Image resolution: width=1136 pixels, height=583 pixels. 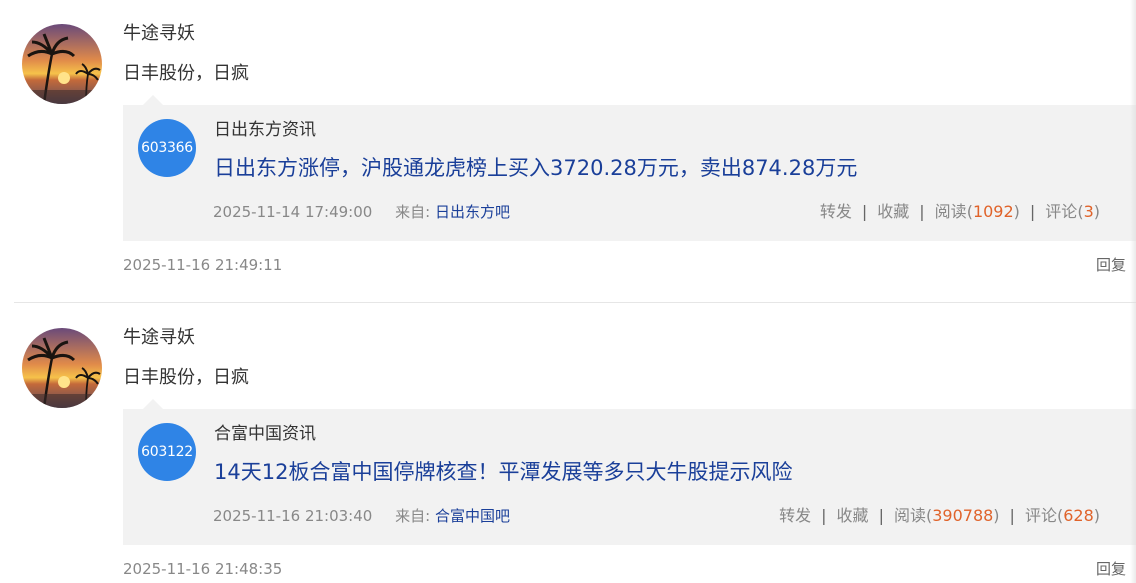 I want to click on post-time: 2025-11-16 21:48:35, so click(x=203, y=569).